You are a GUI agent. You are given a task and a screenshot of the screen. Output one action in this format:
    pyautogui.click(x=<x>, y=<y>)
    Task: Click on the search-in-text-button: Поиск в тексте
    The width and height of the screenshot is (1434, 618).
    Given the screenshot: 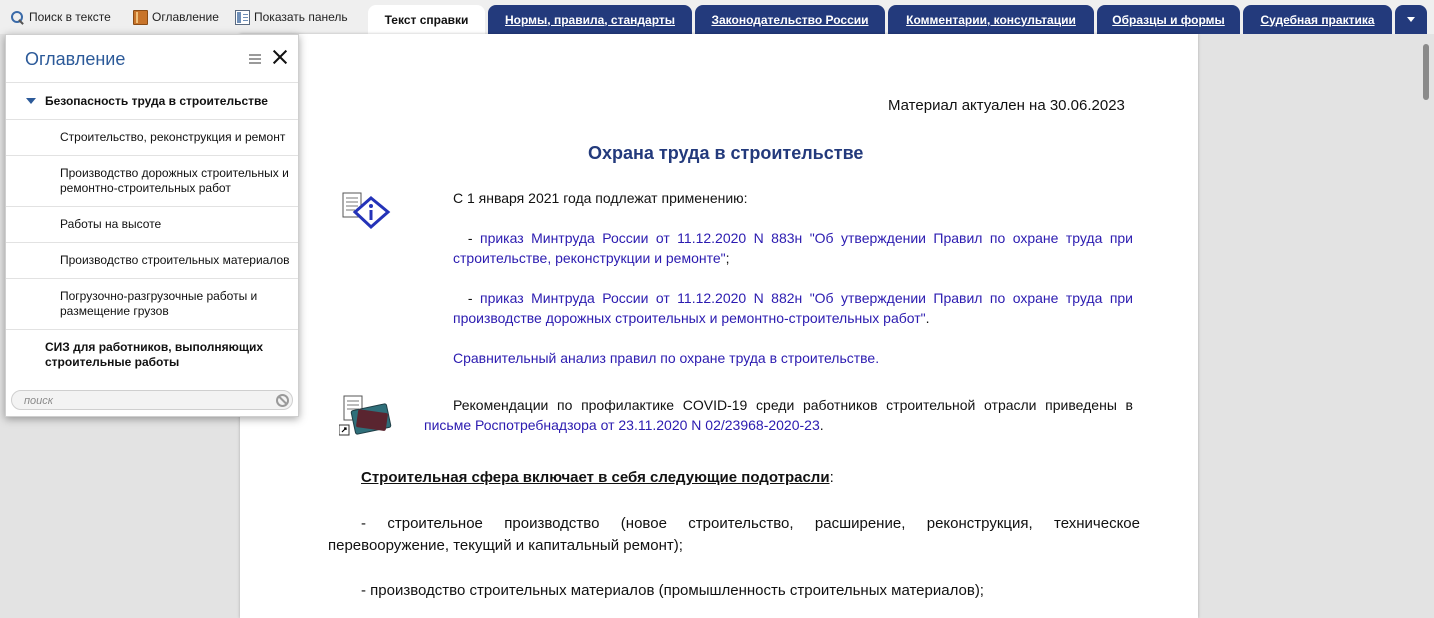 What is the action you would take?
    pyautogui.click(x=60, y=17)
    